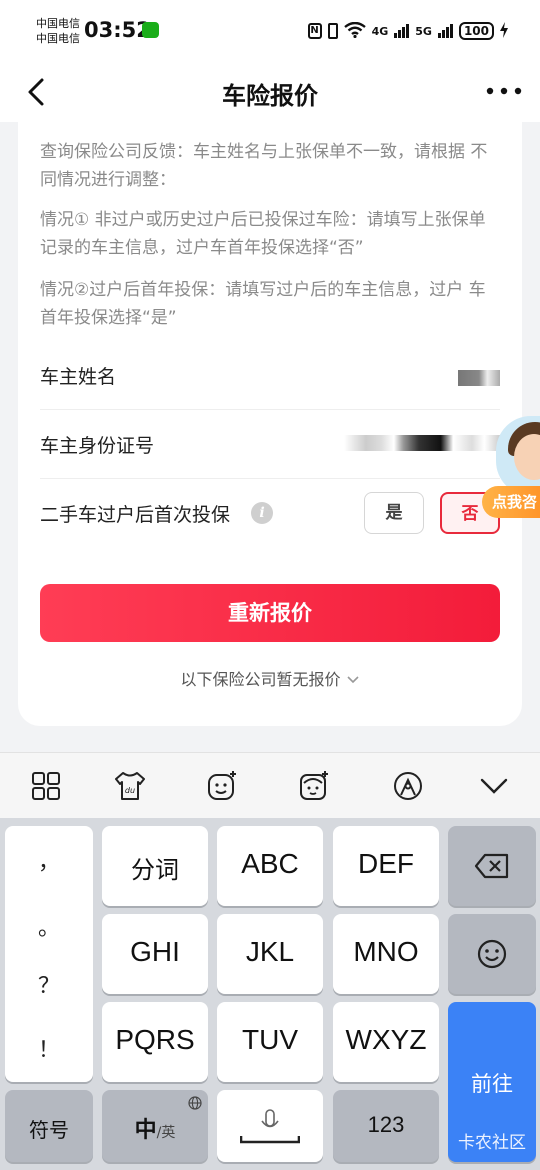 The height and width of the screenshot is (1170, 540). I want to click on carrier-1: 中国电信, so click(58, 23).